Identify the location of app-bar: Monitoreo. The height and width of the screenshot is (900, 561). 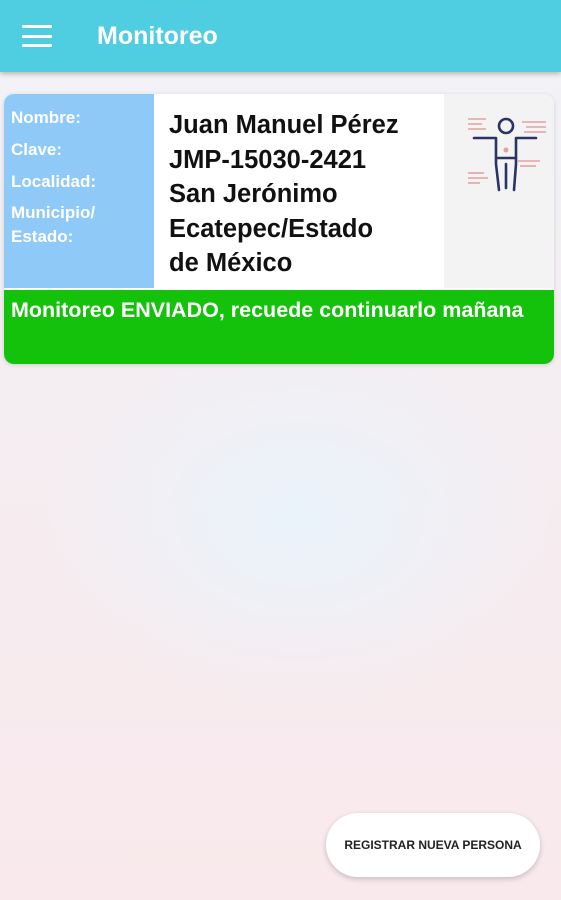
(280, 36).